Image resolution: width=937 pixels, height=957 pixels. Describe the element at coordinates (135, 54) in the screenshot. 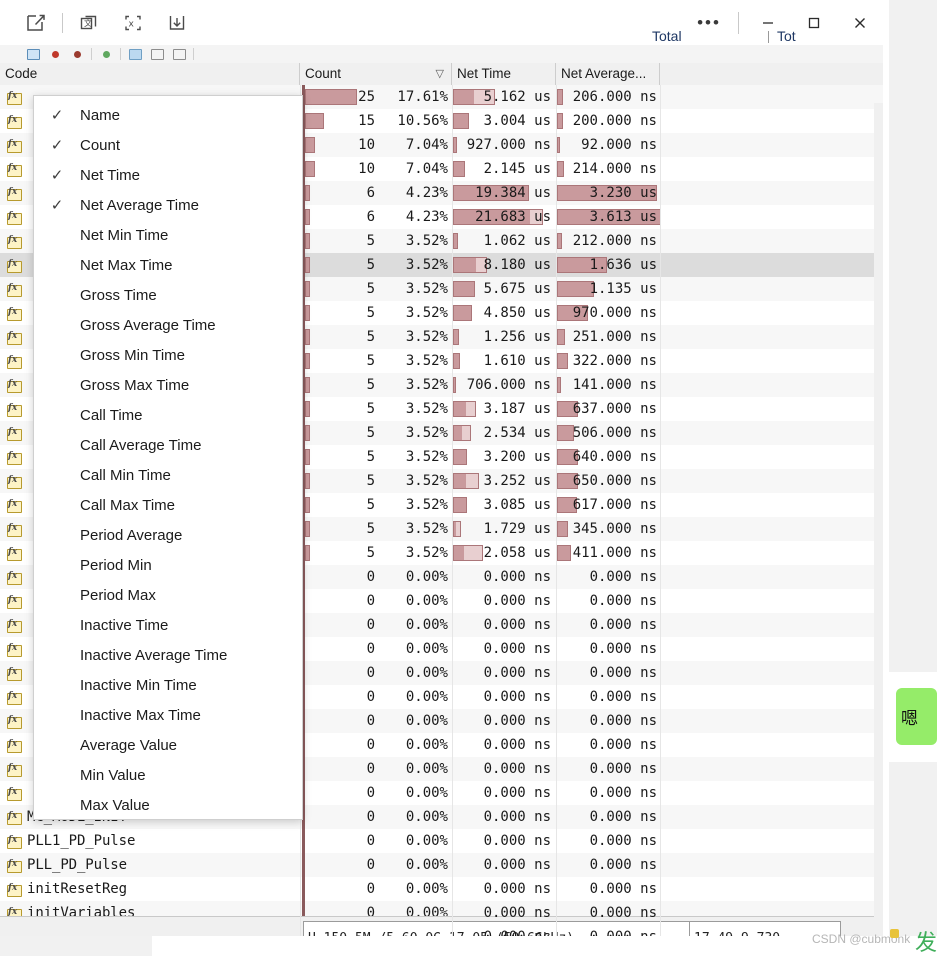

I see `toolbar-blue-panel-icon` at that location.